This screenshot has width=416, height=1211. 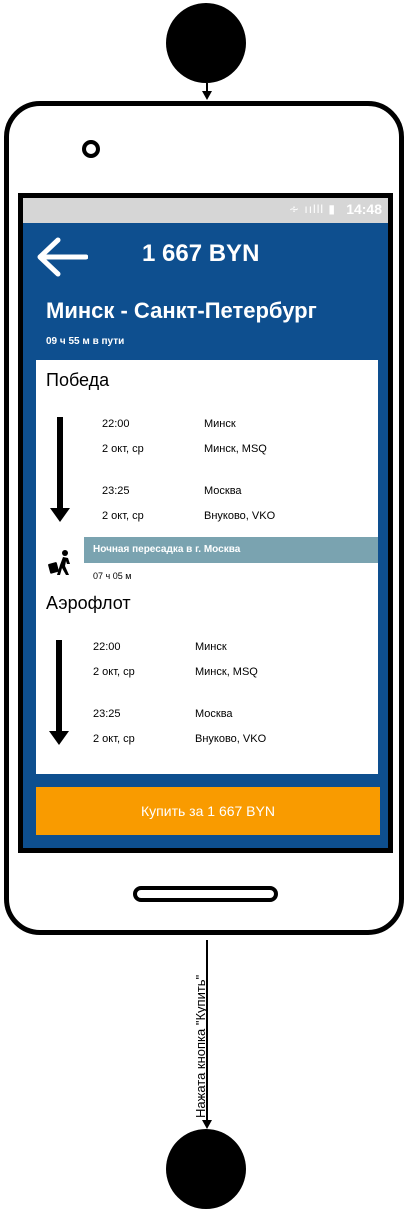 I want to click on camera-icon, so click(x=91, y=149).